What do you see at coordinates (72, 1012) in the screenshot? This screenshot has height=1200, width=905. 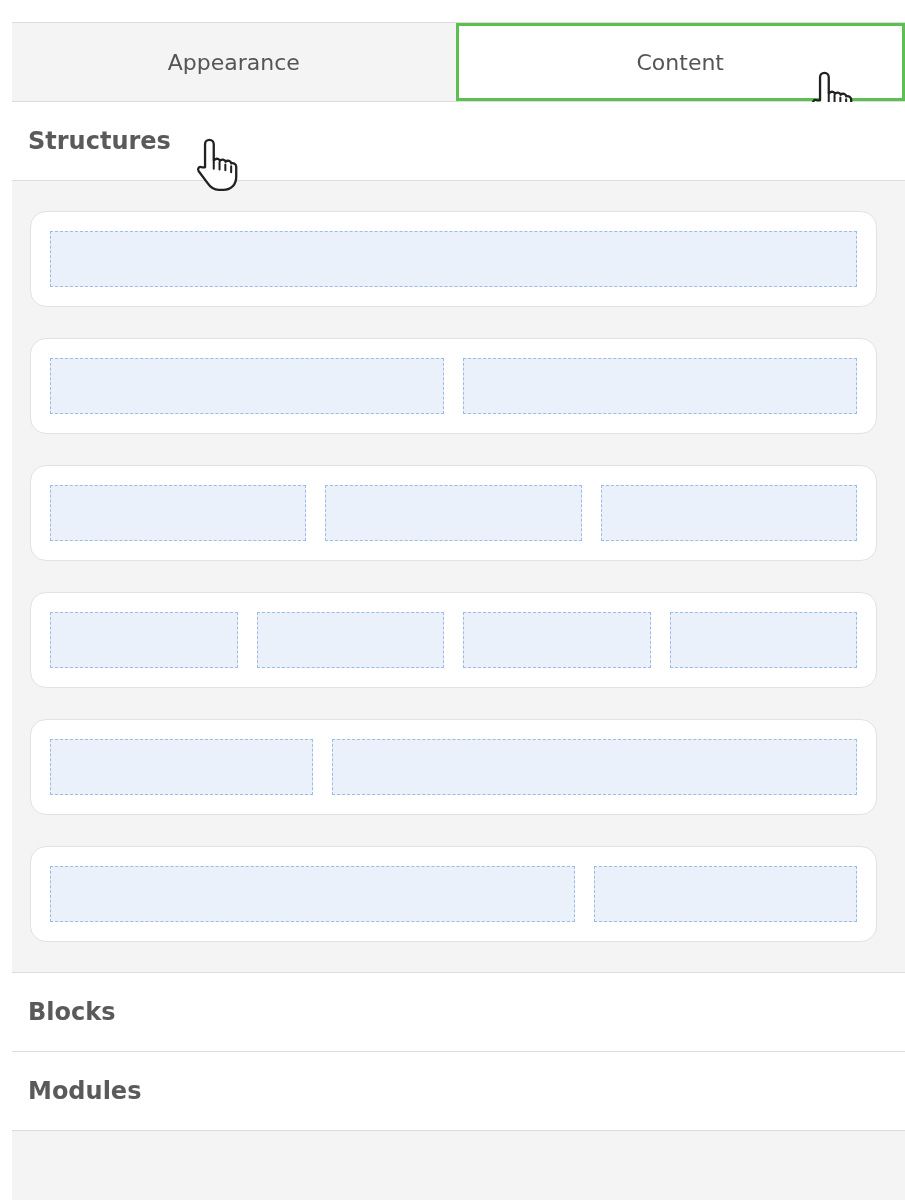 I see `section-header: Blocks` at bounding box center [72, 1012].